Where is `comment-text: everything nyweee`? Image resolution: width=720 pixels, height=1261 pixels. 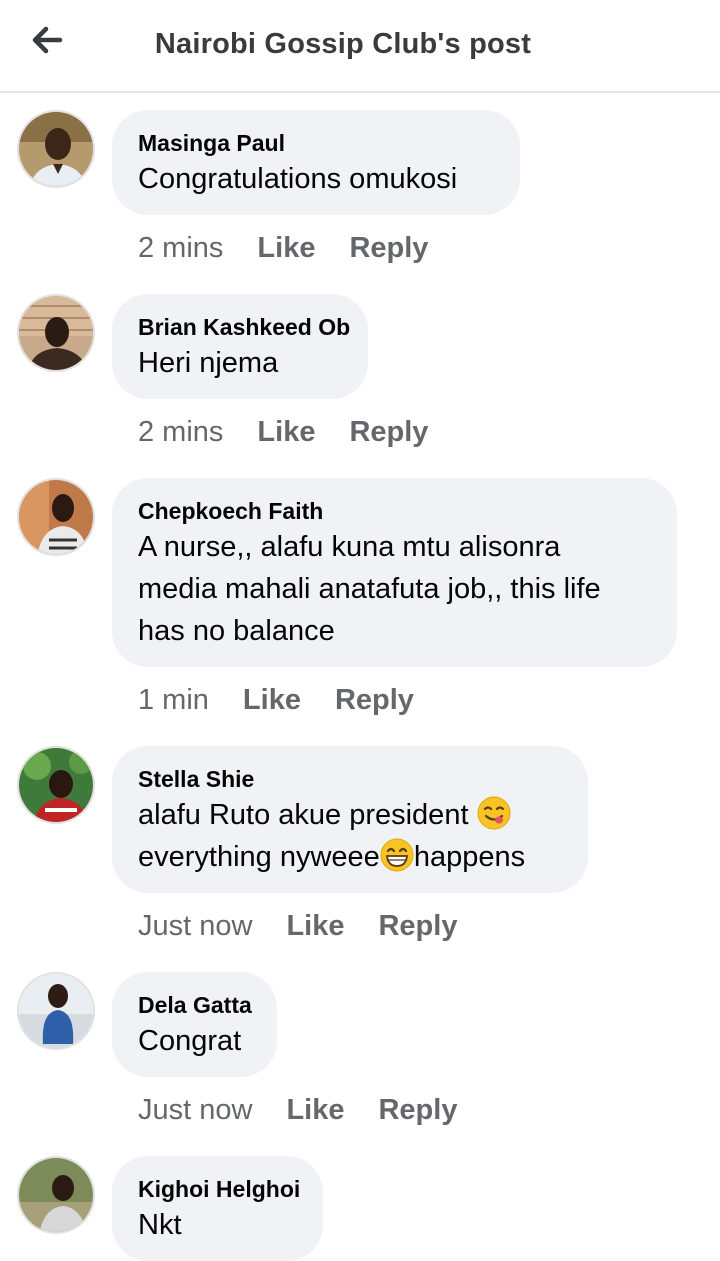
comment-text: everything nyweee is located at coordinates (259, 857).